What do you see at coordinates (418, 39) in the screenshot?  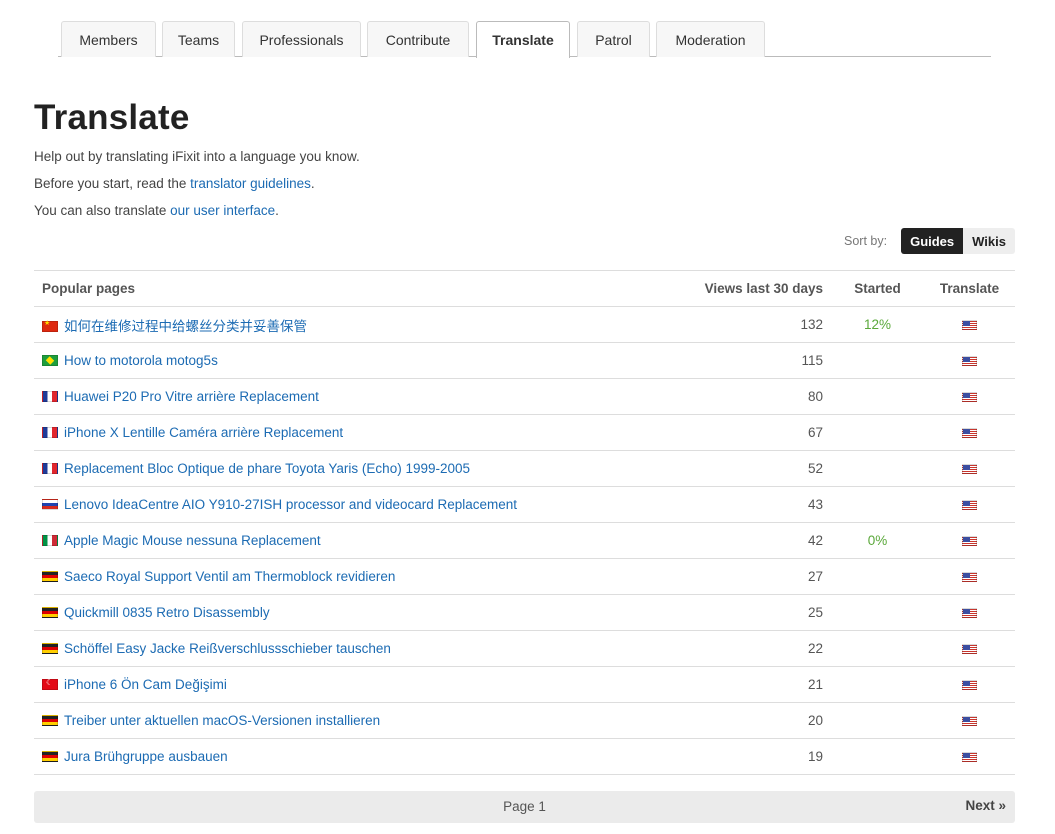 I see `tab-contribute: Contribute` at bounding box center [418, 39].